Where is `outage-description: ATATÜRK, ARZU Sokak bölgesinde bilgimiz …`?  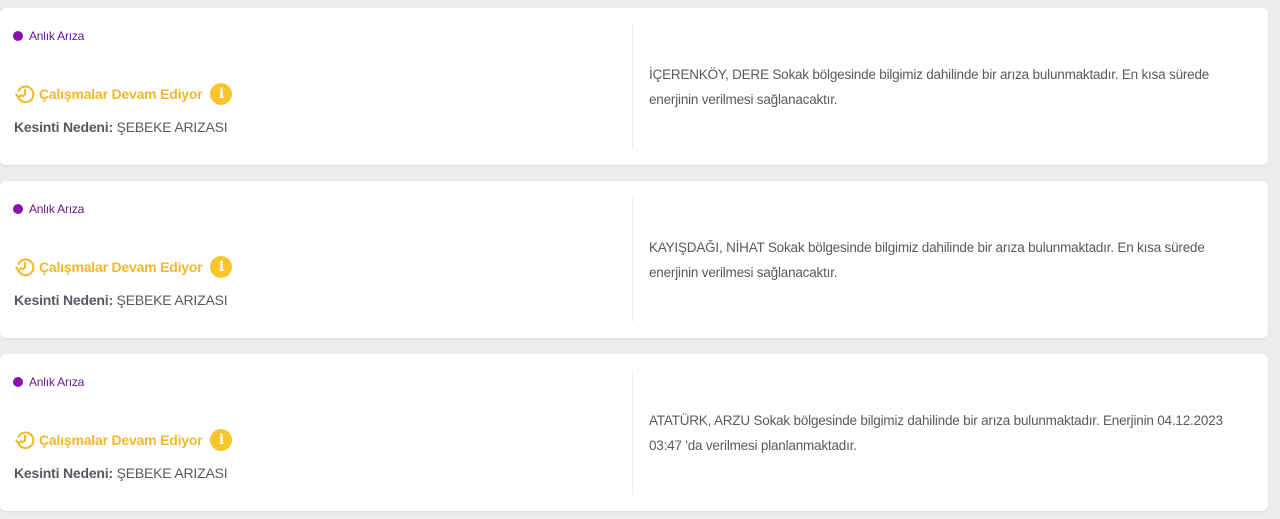 outage-description: ATATÜRK, ARZU Sokak bölgesinde bilgimiz … is located at coordinates (936, 432).